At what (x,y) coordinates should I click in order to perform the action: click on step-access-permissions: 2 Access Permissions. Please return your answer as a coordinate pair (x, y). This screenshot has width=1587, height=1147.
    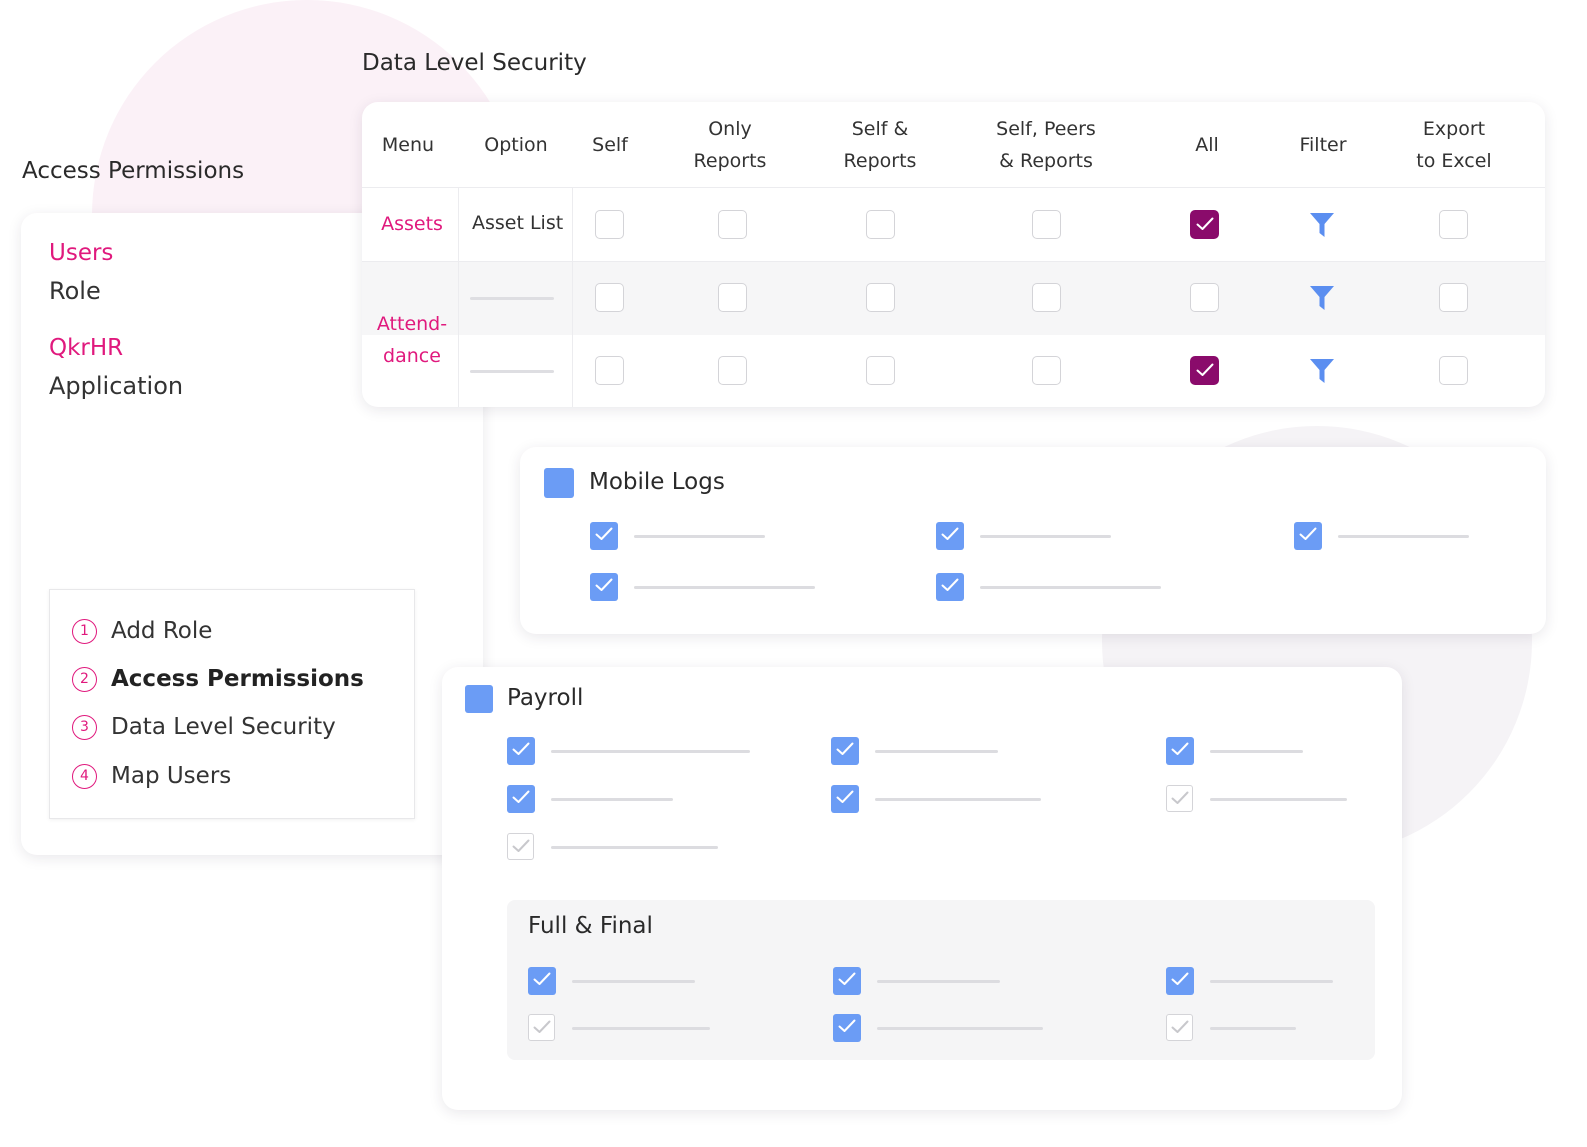
    Looking at the image, I should click on (218, 679).